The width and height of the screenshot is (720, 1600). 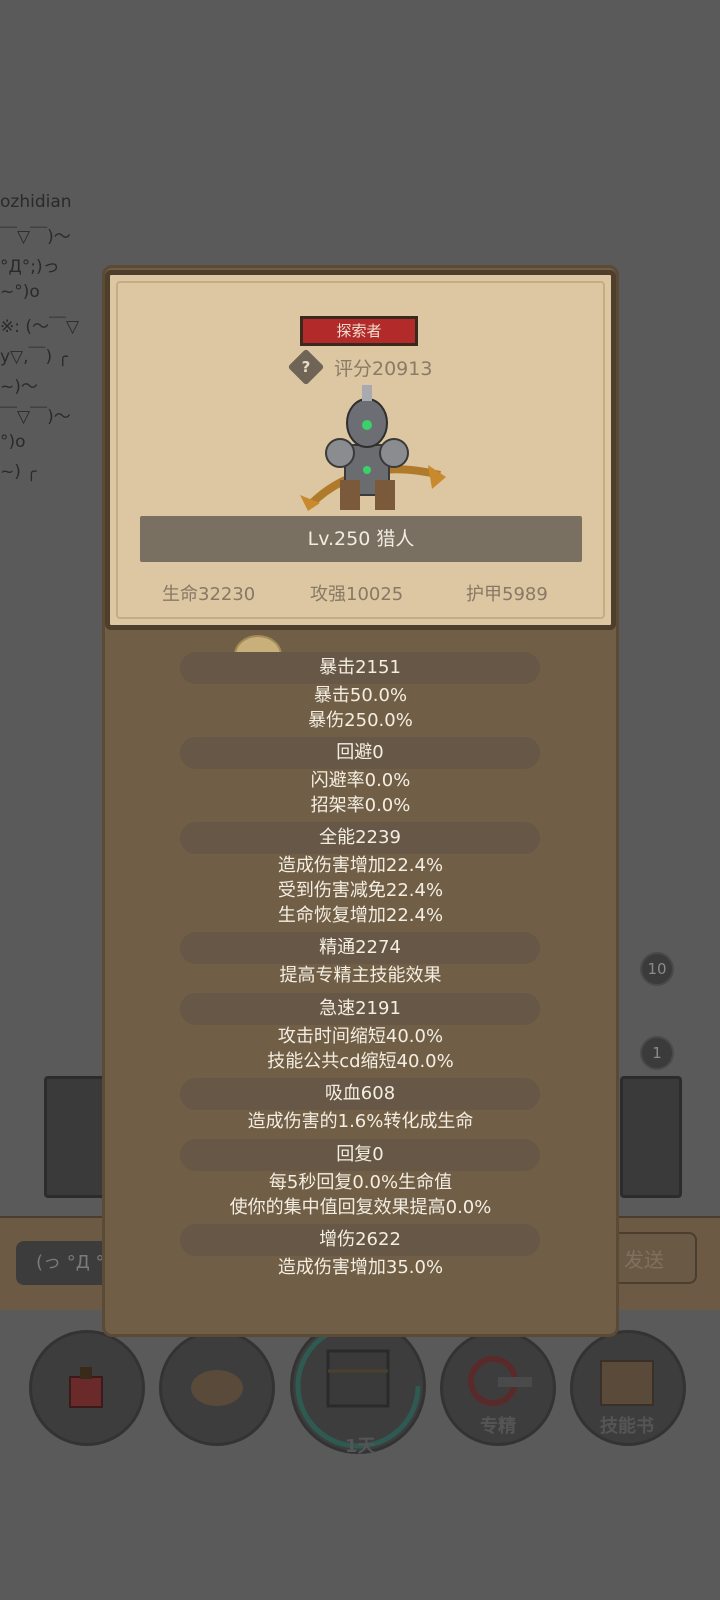 I want to click on potion-icon, so click(x=86, y=1387).